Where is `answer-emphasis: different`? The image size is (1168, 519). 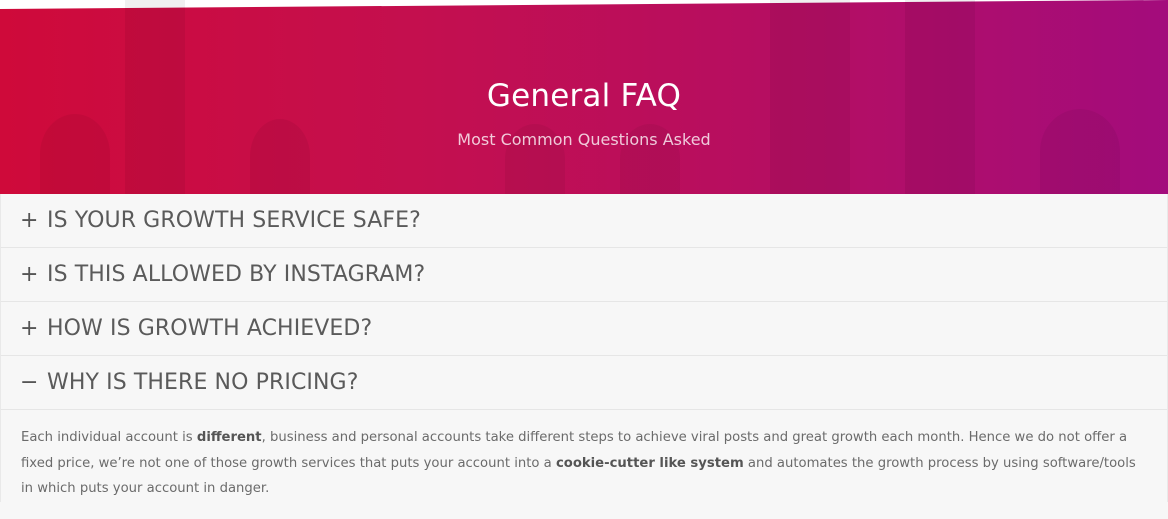 answer-emphasis: different is located at coordinates (229, 437).